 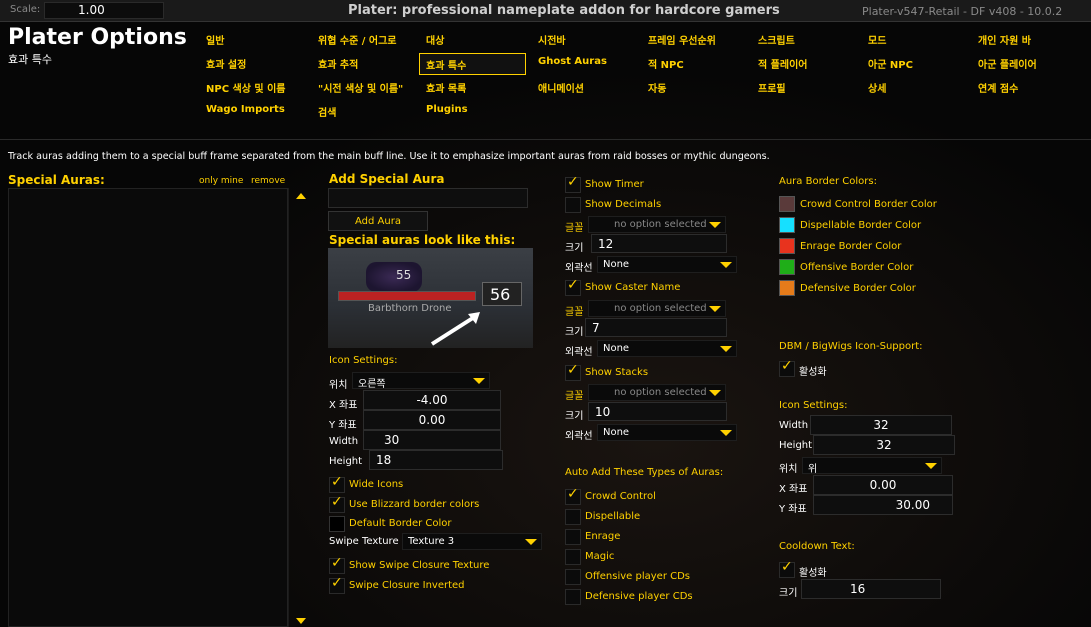 I want to click on swipe-inverted-checkbox: ✓, so click(x=337, y=584).